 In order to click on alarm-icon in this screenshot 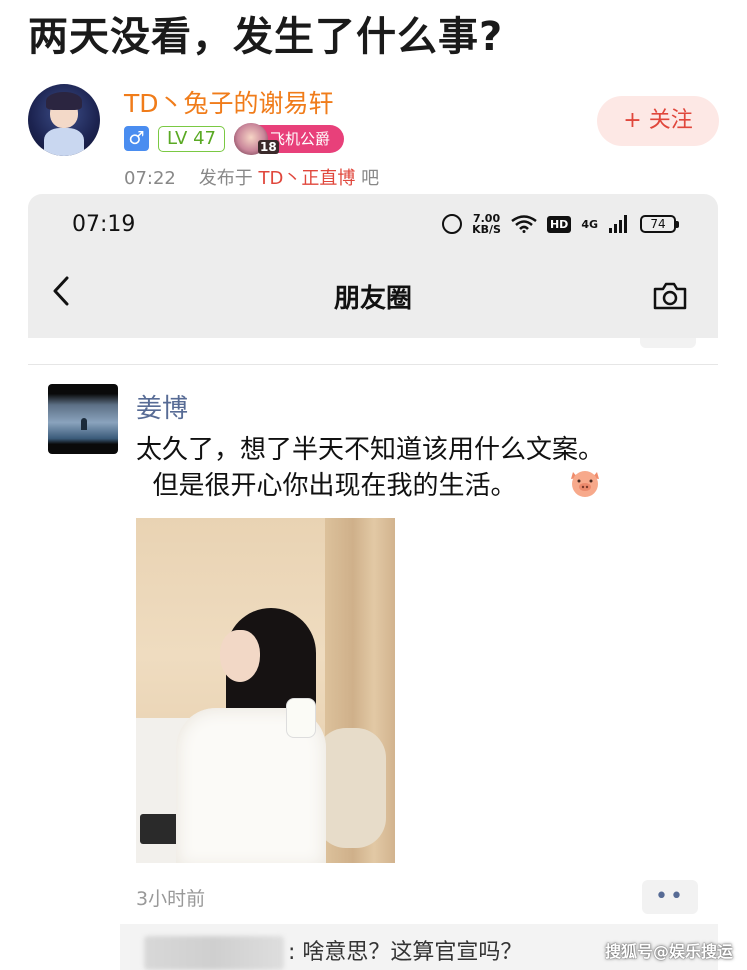, I will do `click(452, 224)`.